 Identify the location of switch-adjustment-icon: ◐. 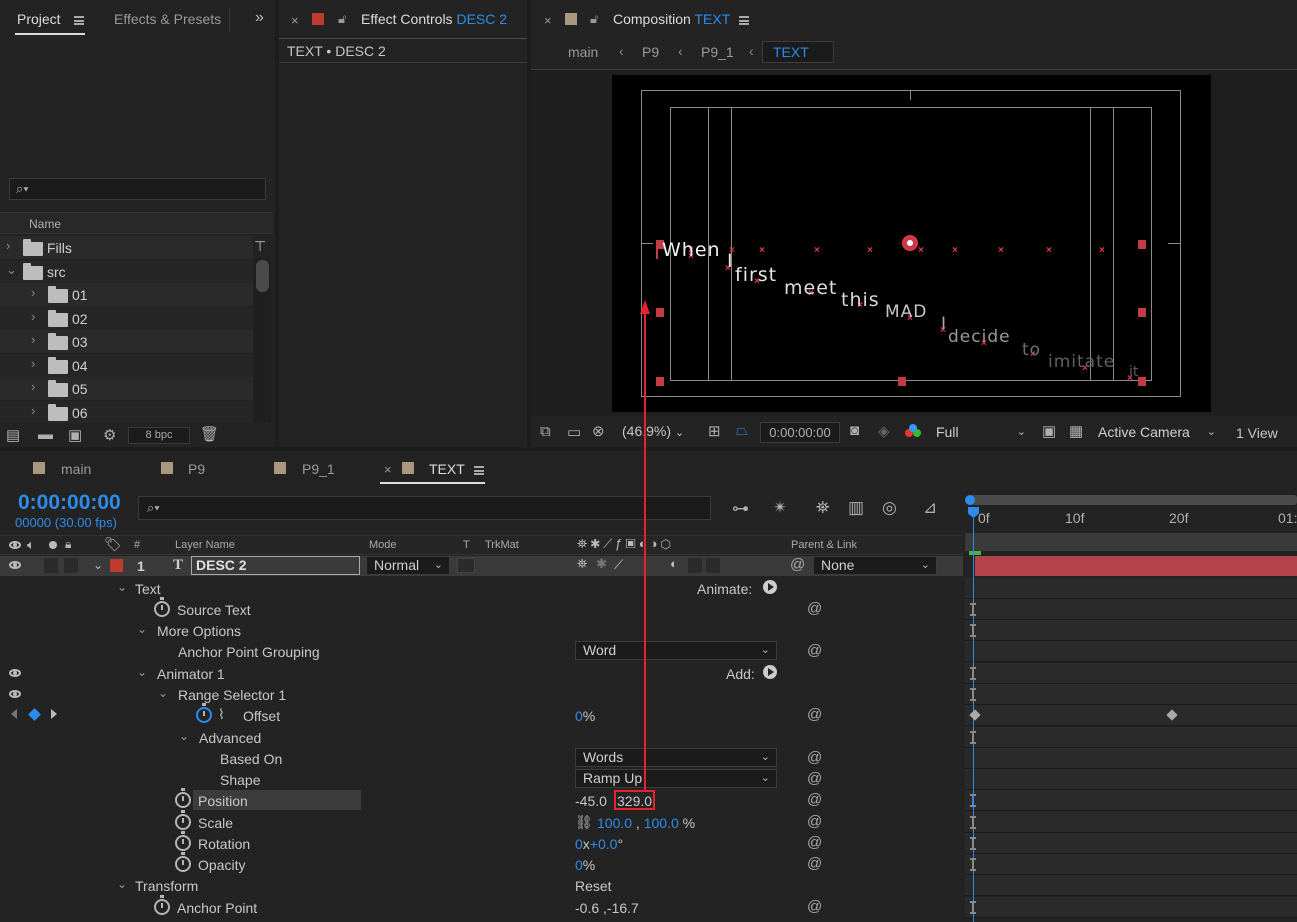
(674, 563).